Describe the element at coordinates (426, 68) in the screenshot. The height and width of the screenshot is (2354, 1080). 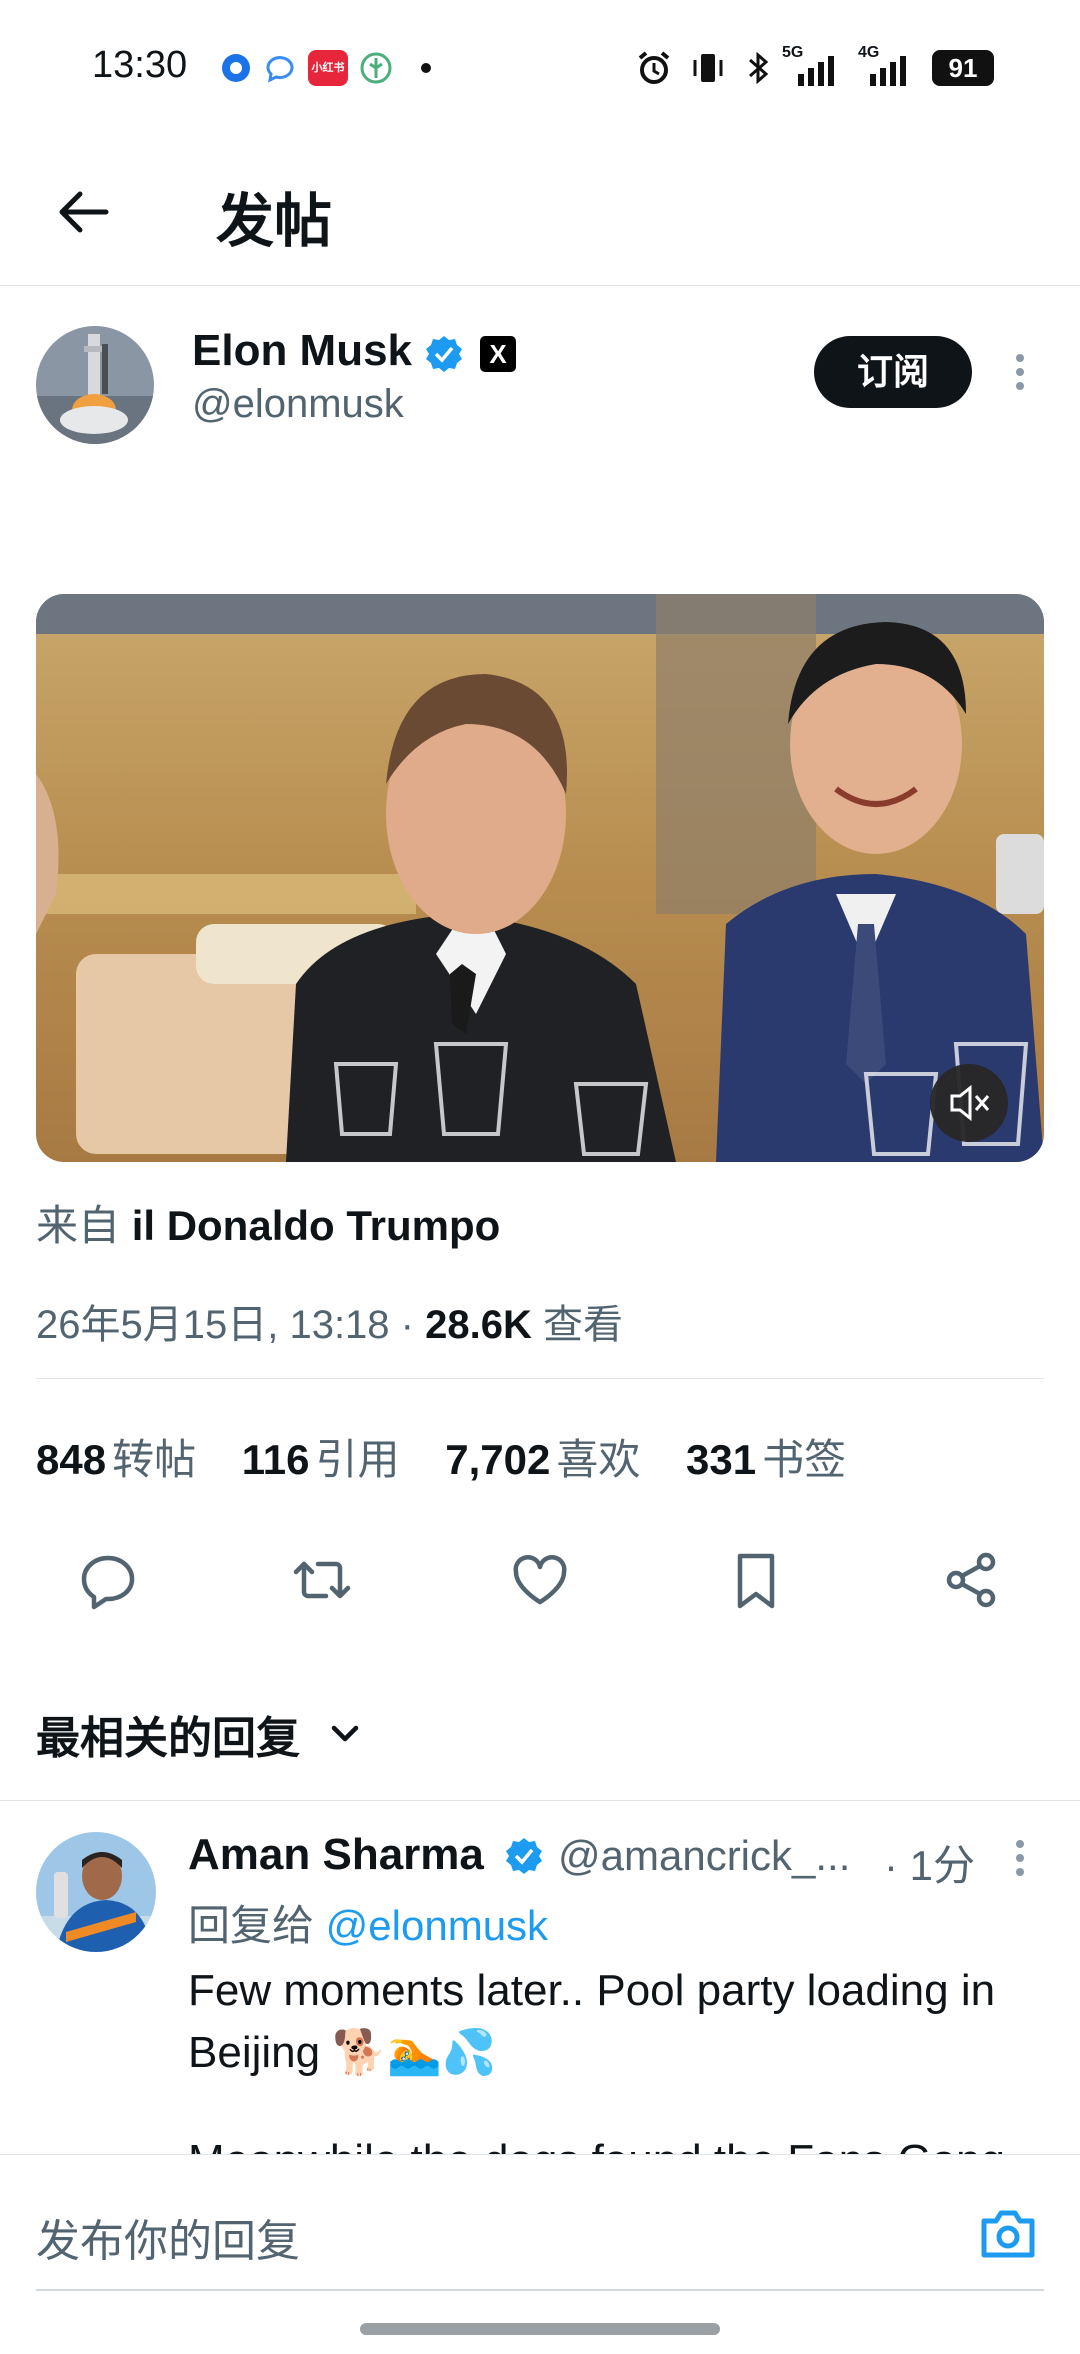
I see `more-notifications-dot-icon` at that location.